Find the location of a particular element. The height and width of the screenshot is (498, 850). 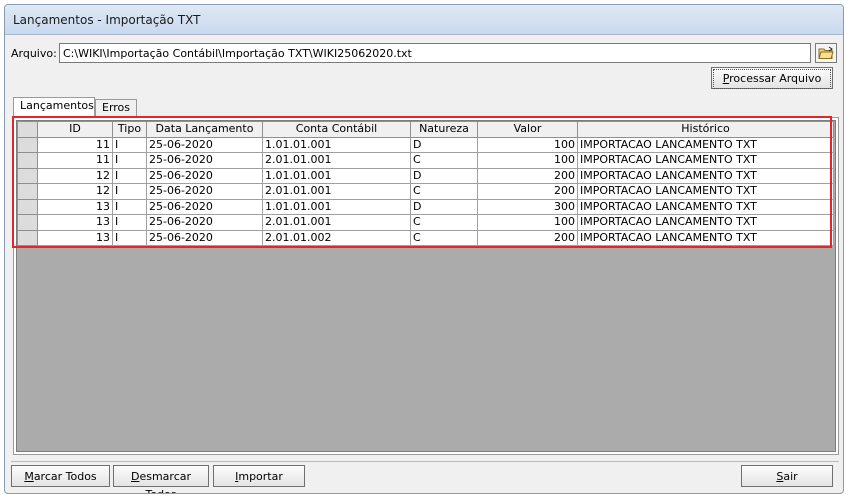

col-header-valor: Valor is located at coordinates (527, 129).